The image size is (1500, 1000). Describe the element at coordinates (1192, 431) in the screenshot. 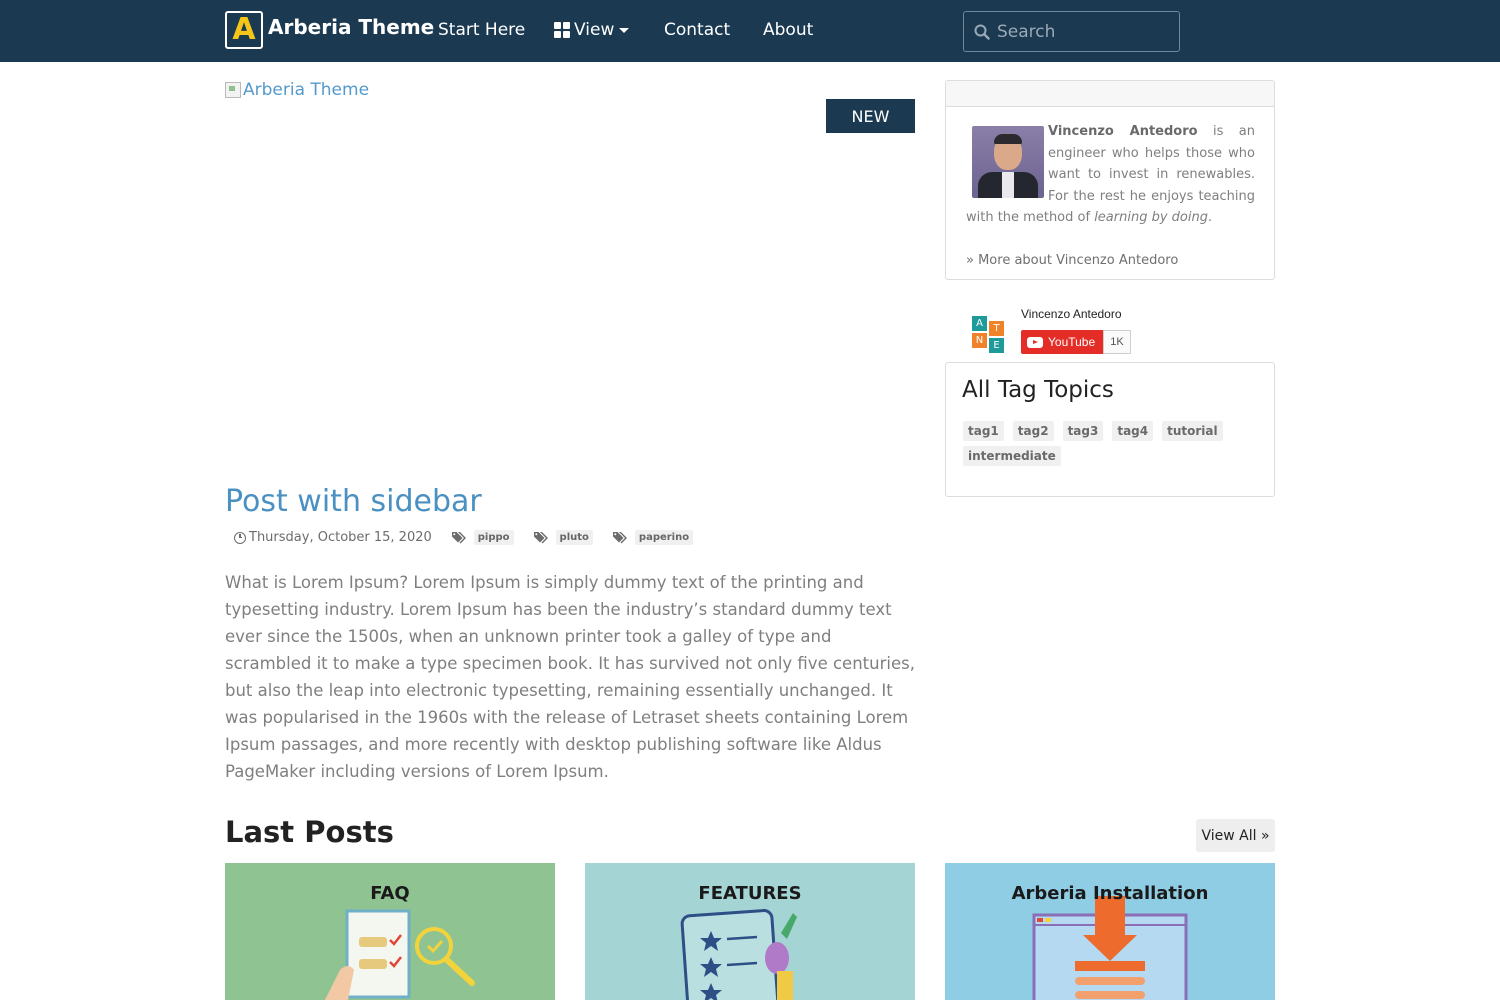

I see `tag-link-tutorial: tutorial` at that location.